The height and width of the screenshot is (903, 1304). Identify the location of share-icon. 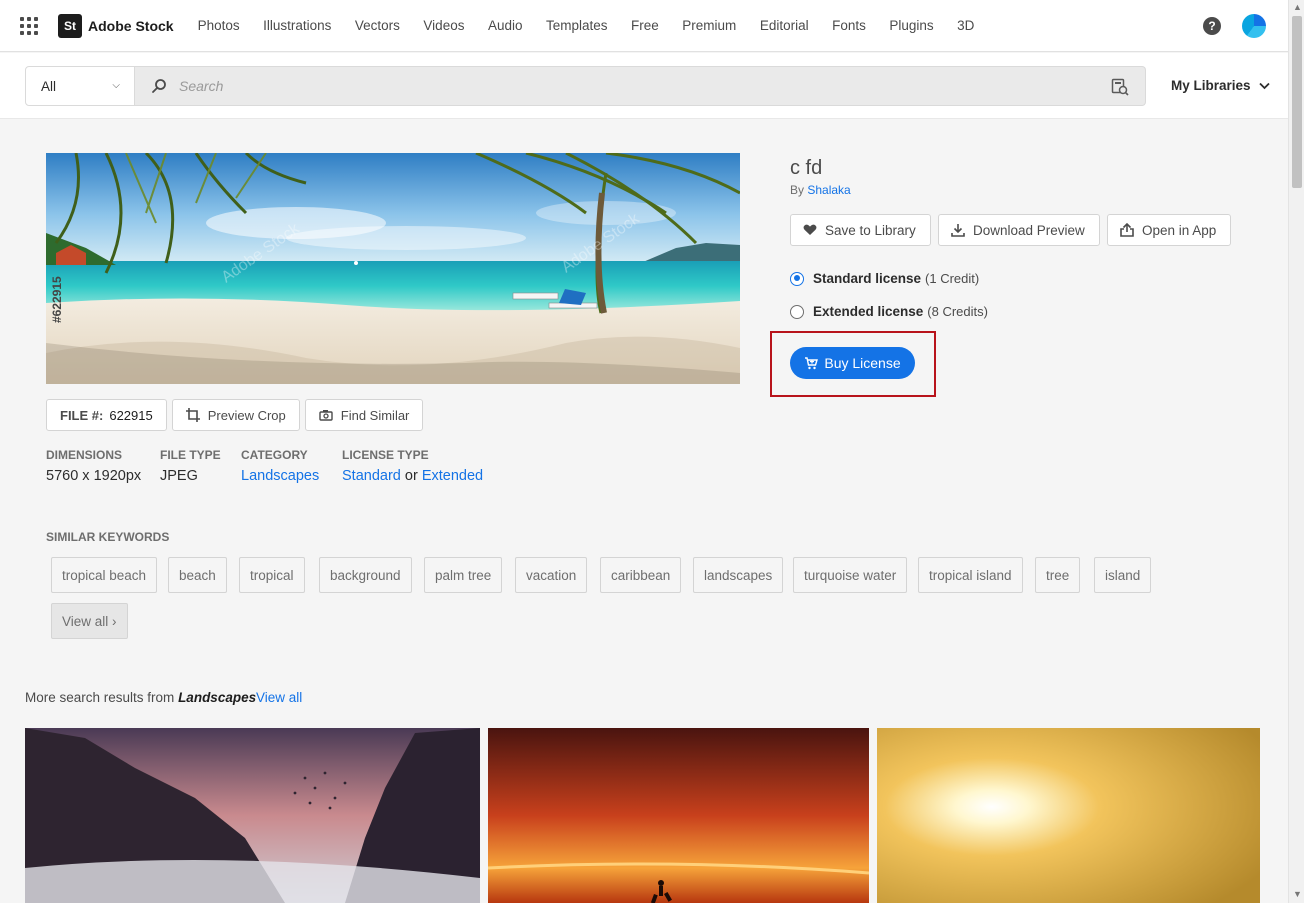
(1127, 230).